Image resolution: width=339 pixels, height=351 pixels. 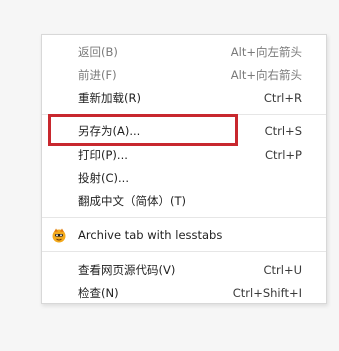 I want to click on menu-item-label: 重新加载(R), so click(x=109, y=97).